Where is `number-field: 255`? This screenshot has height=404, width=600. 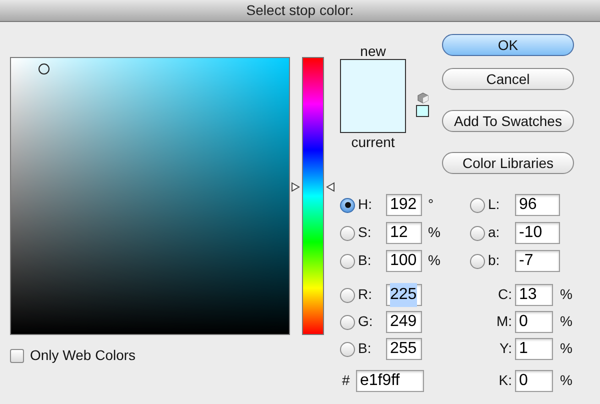
number-field: 255 is located at coordinates (404, 349).